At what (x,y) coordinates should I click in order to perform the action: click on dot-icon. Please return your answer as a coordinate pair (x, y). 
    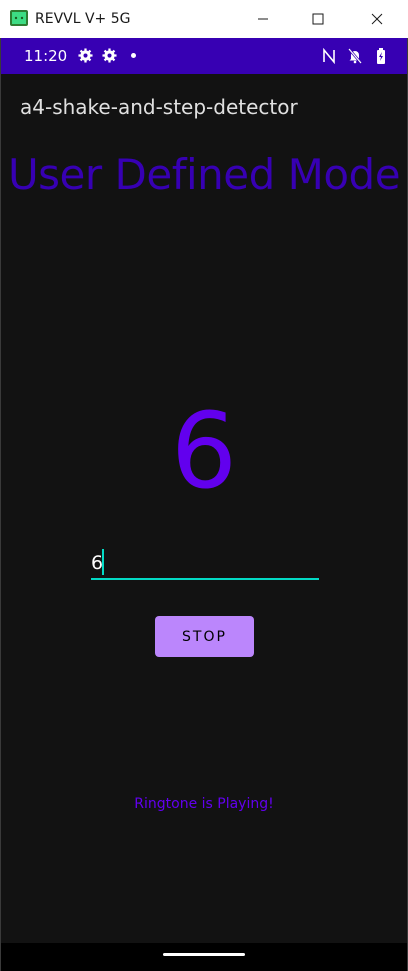
    Looking at the image, I should click on (133, 55).